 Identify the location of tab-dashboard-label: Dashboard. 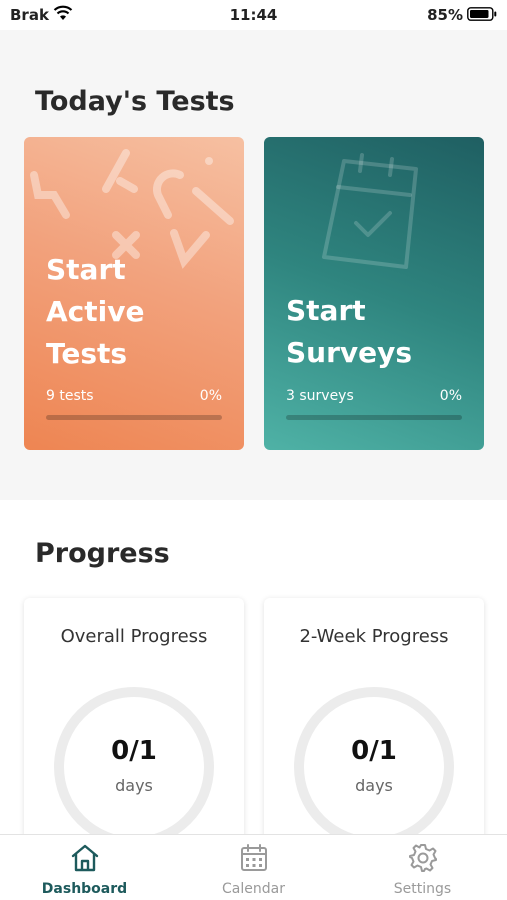
(84, 889).